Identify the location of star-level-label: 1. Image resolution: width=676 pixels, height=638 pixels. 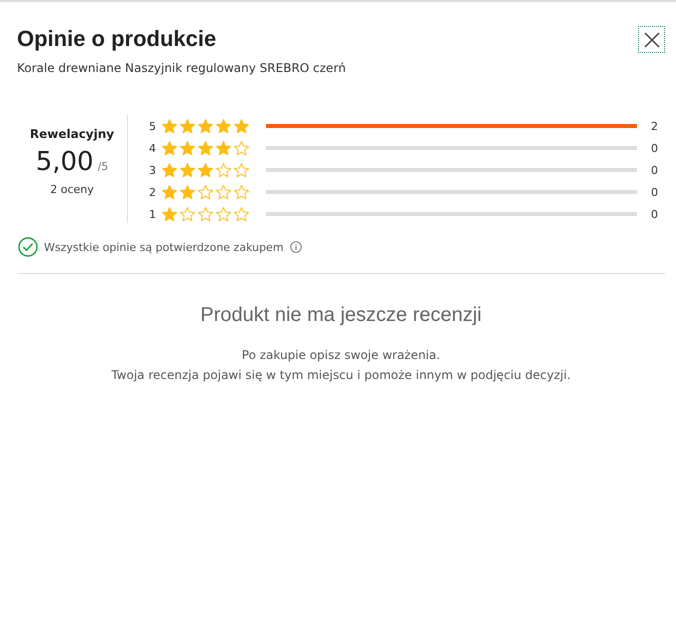
(153, 214).